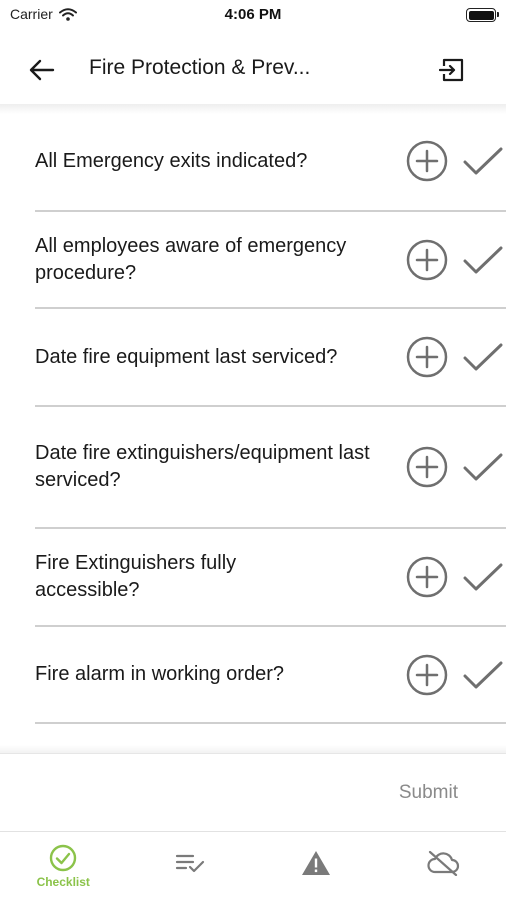 Image resolution: width=506 pixels, height=900 pixels. What do you see at coordinates (270, 578) in the screenshot?
I see `checklist-item: Fire Extinguishers fully accessible?` at bounding box center [270, 578].